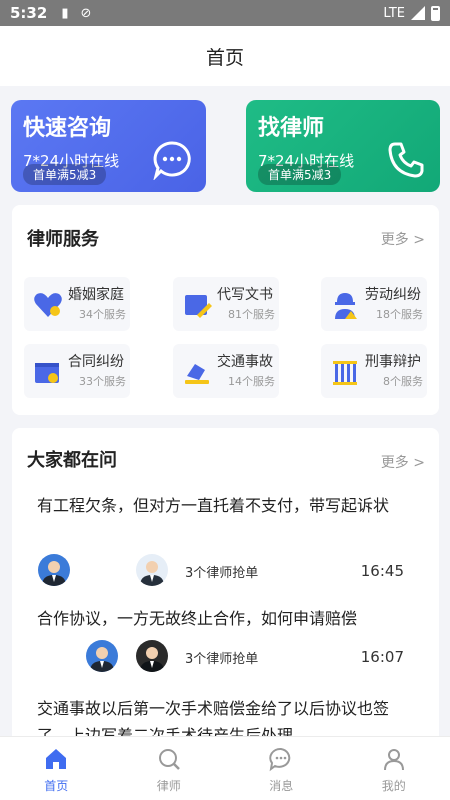  What do you see at coordinates (67, 128) in the screenshot?
I see `quick-consult-title: 快速咨询` at bounding box center [67, 128].